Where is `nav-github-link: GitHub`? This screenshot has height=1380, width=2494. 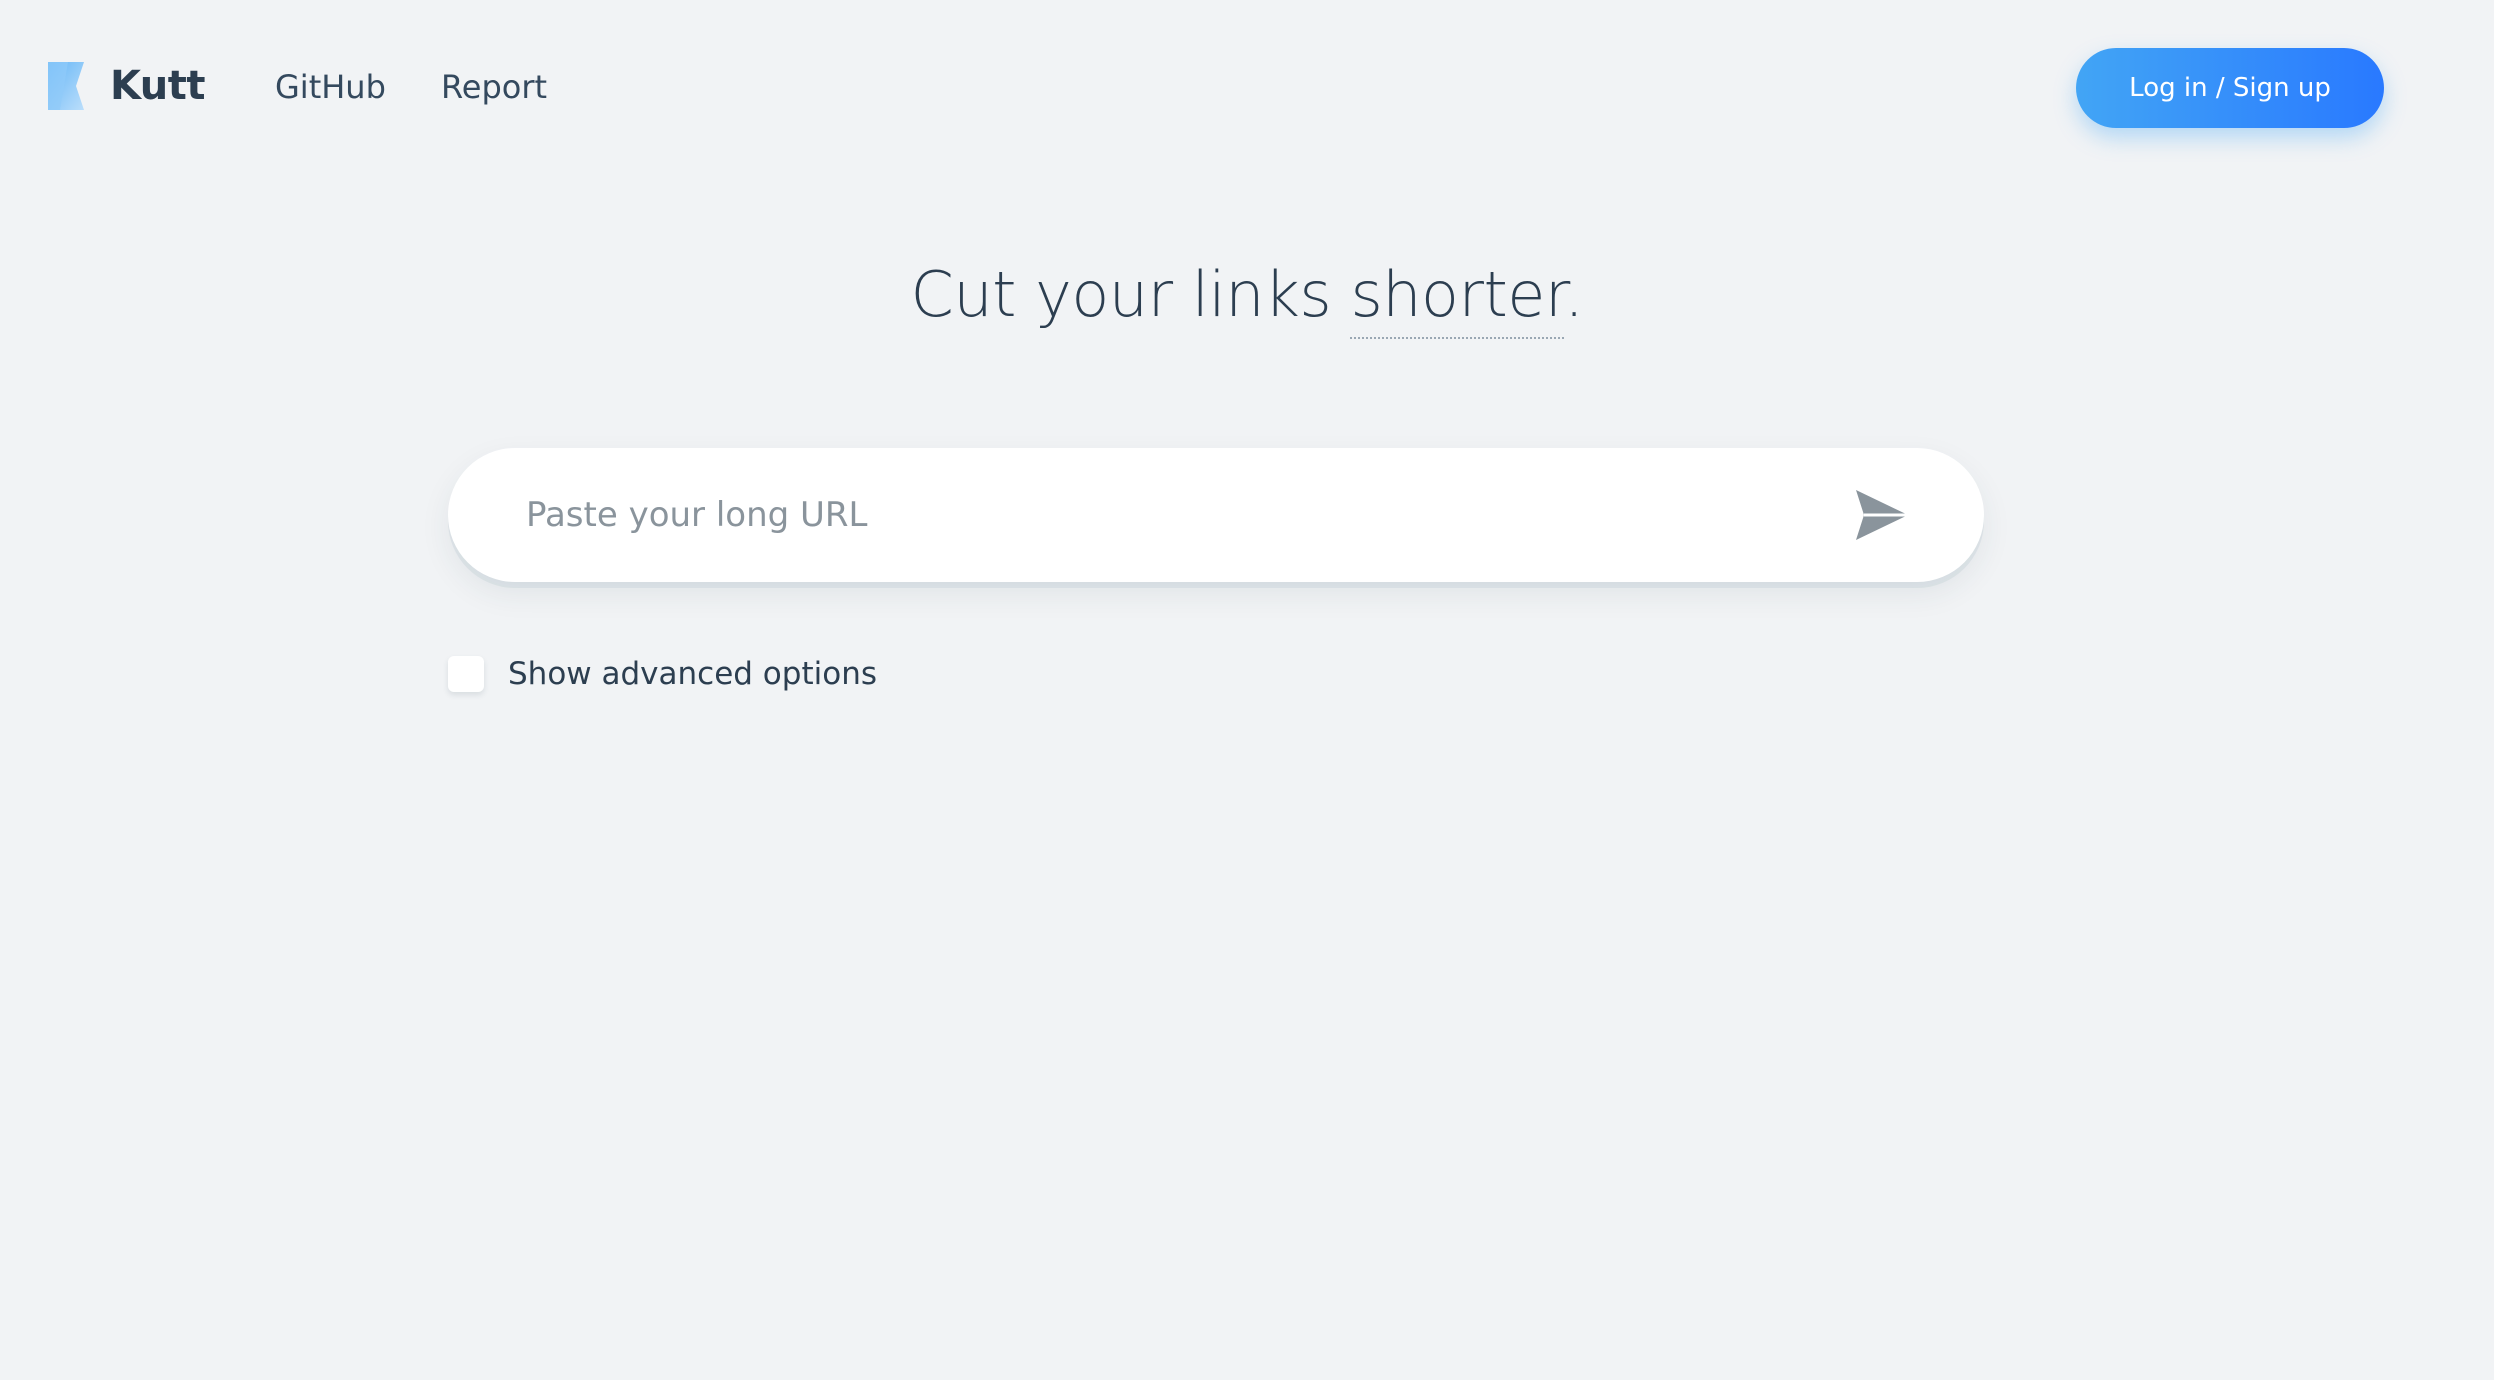 nav-github-link: GitHub is located at coordinates (330, 87).